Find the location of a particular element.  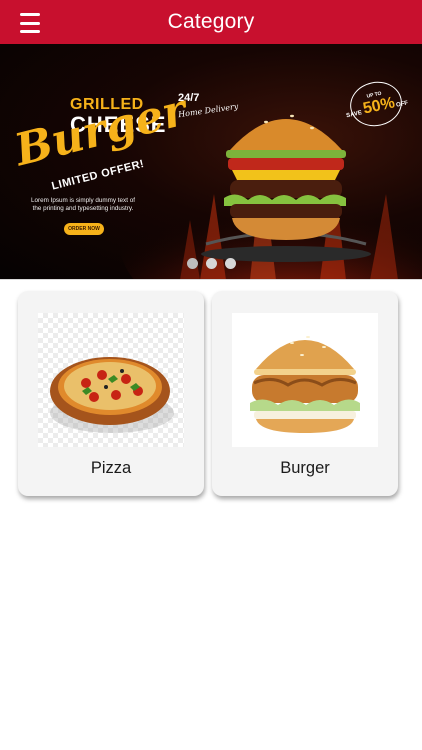

category-card-burger: Burger is located at coordinates (305, 393).